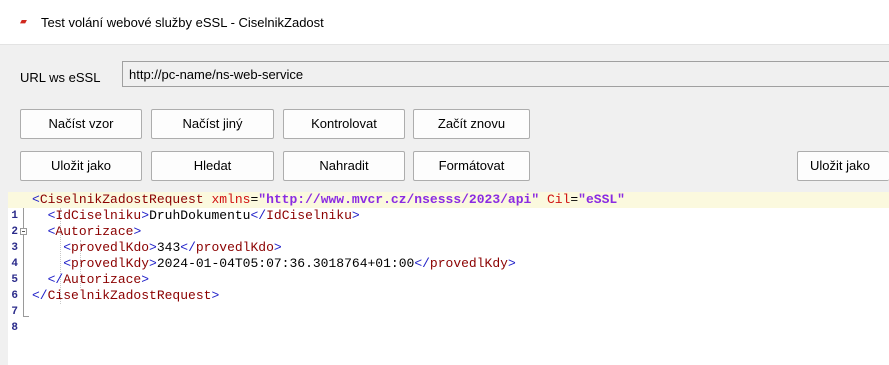 Image resolution: width=889 pixels, height=365 pixels. What do you see at coordinates (448, 303) in the screenshot?
I see `code-line: 7 </CiselnikZadostRequest>` at bounding box center [448, 303].